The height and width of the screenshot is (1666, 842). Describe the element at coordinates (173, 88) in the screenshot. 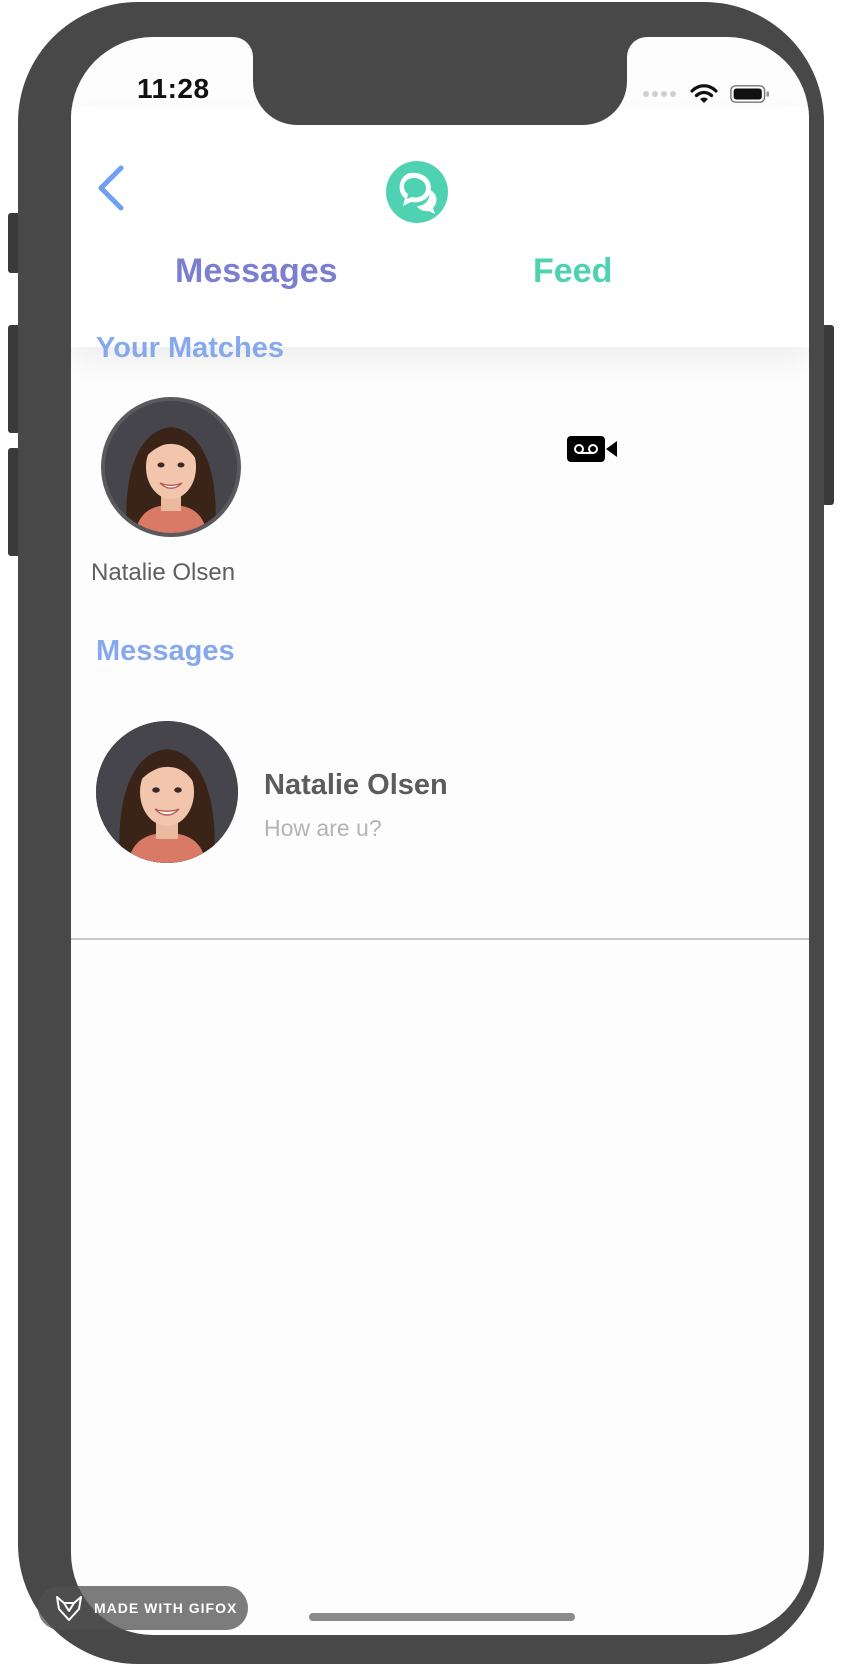

I see `status-time: 11:28` at that location.